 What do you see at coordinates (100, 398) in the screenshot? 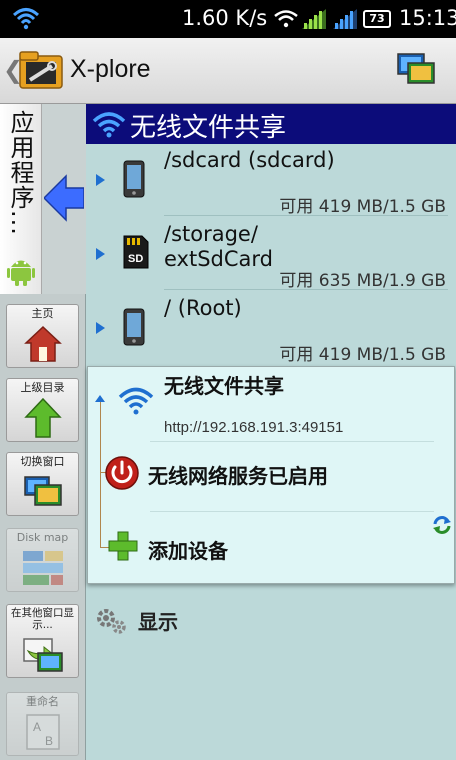
I see `collapse-arrow-icon` at bounding box center [100, 398].